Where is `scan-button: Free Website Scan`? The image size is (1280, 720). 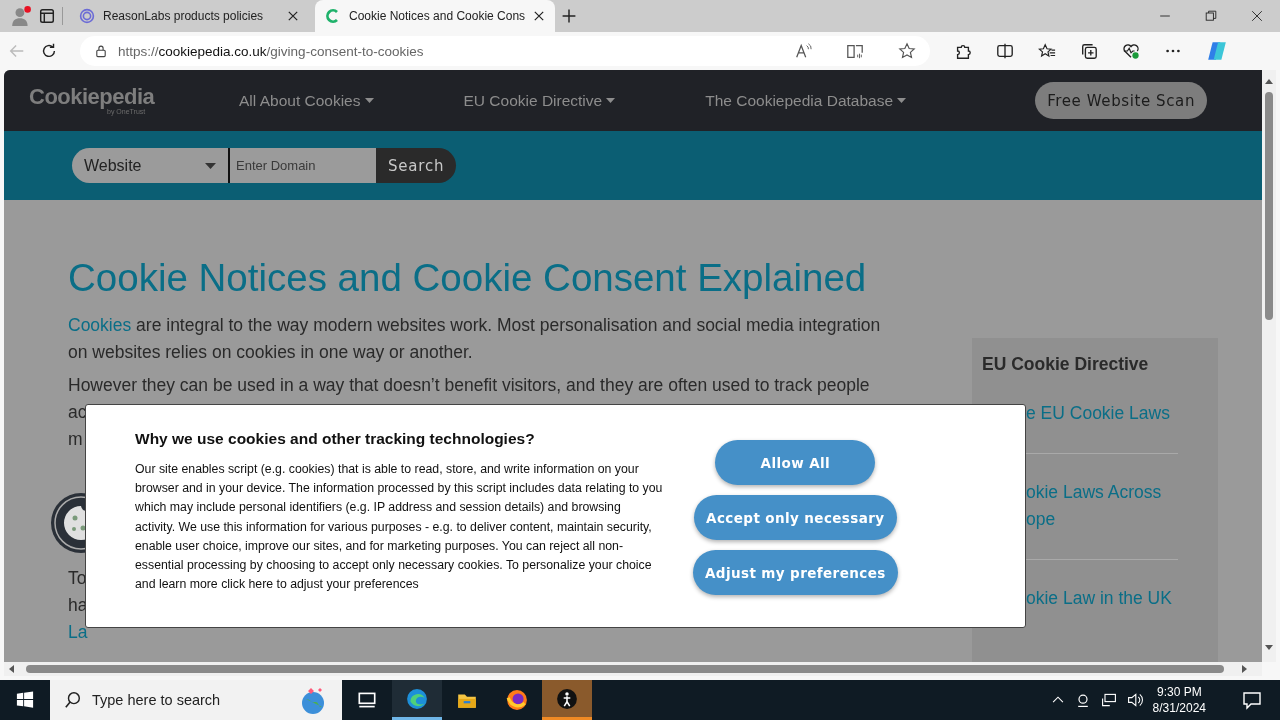 scan-button: Free Website Scan is located at coordinates (1121, 100).